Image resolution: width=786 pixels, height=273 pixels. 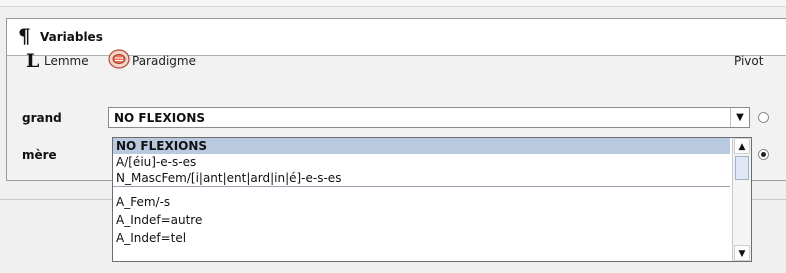 What do you see at coordinates (33, 61) in the screenshot?
I see `lemme-icon: L` at bounding box center [33, 61].